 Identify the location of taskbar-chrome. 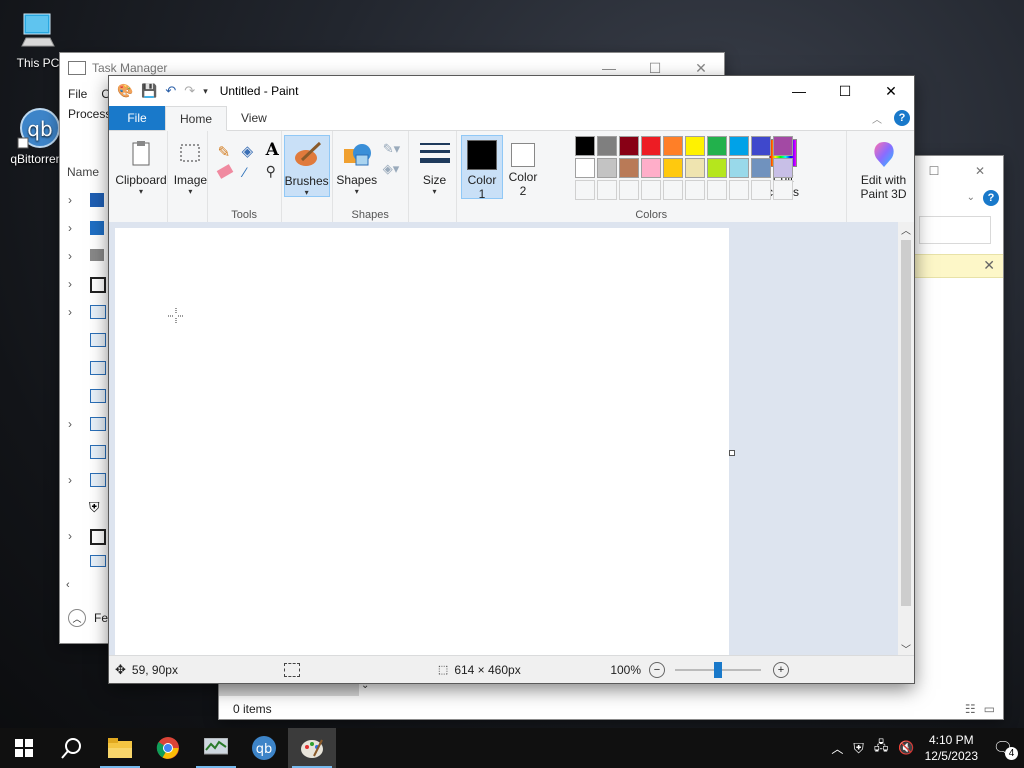
(168, 748).